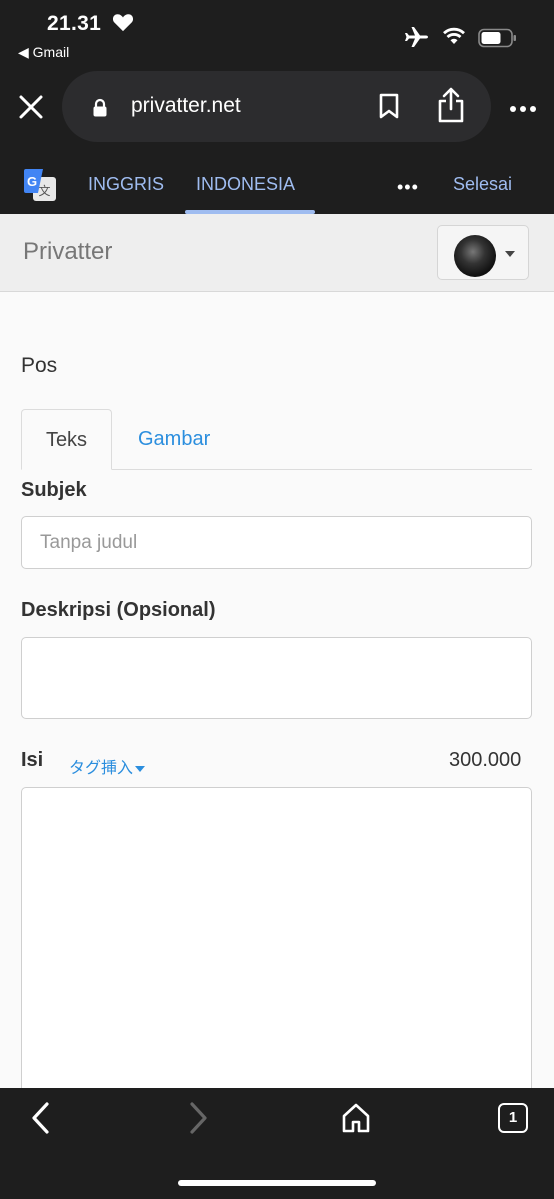 The height and width of the screenshot is (1199, 554). I want to click on tag-insert-label: タグ挿入, so click(101, 768).